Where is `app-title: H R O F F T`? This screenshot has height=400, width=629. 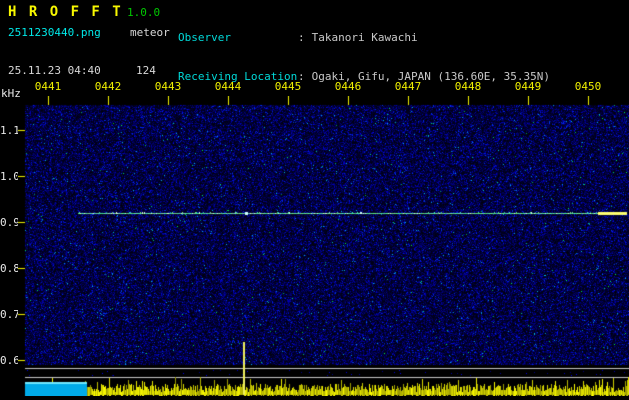
app-title: H R O F F T is located at coordinates (65, 12).